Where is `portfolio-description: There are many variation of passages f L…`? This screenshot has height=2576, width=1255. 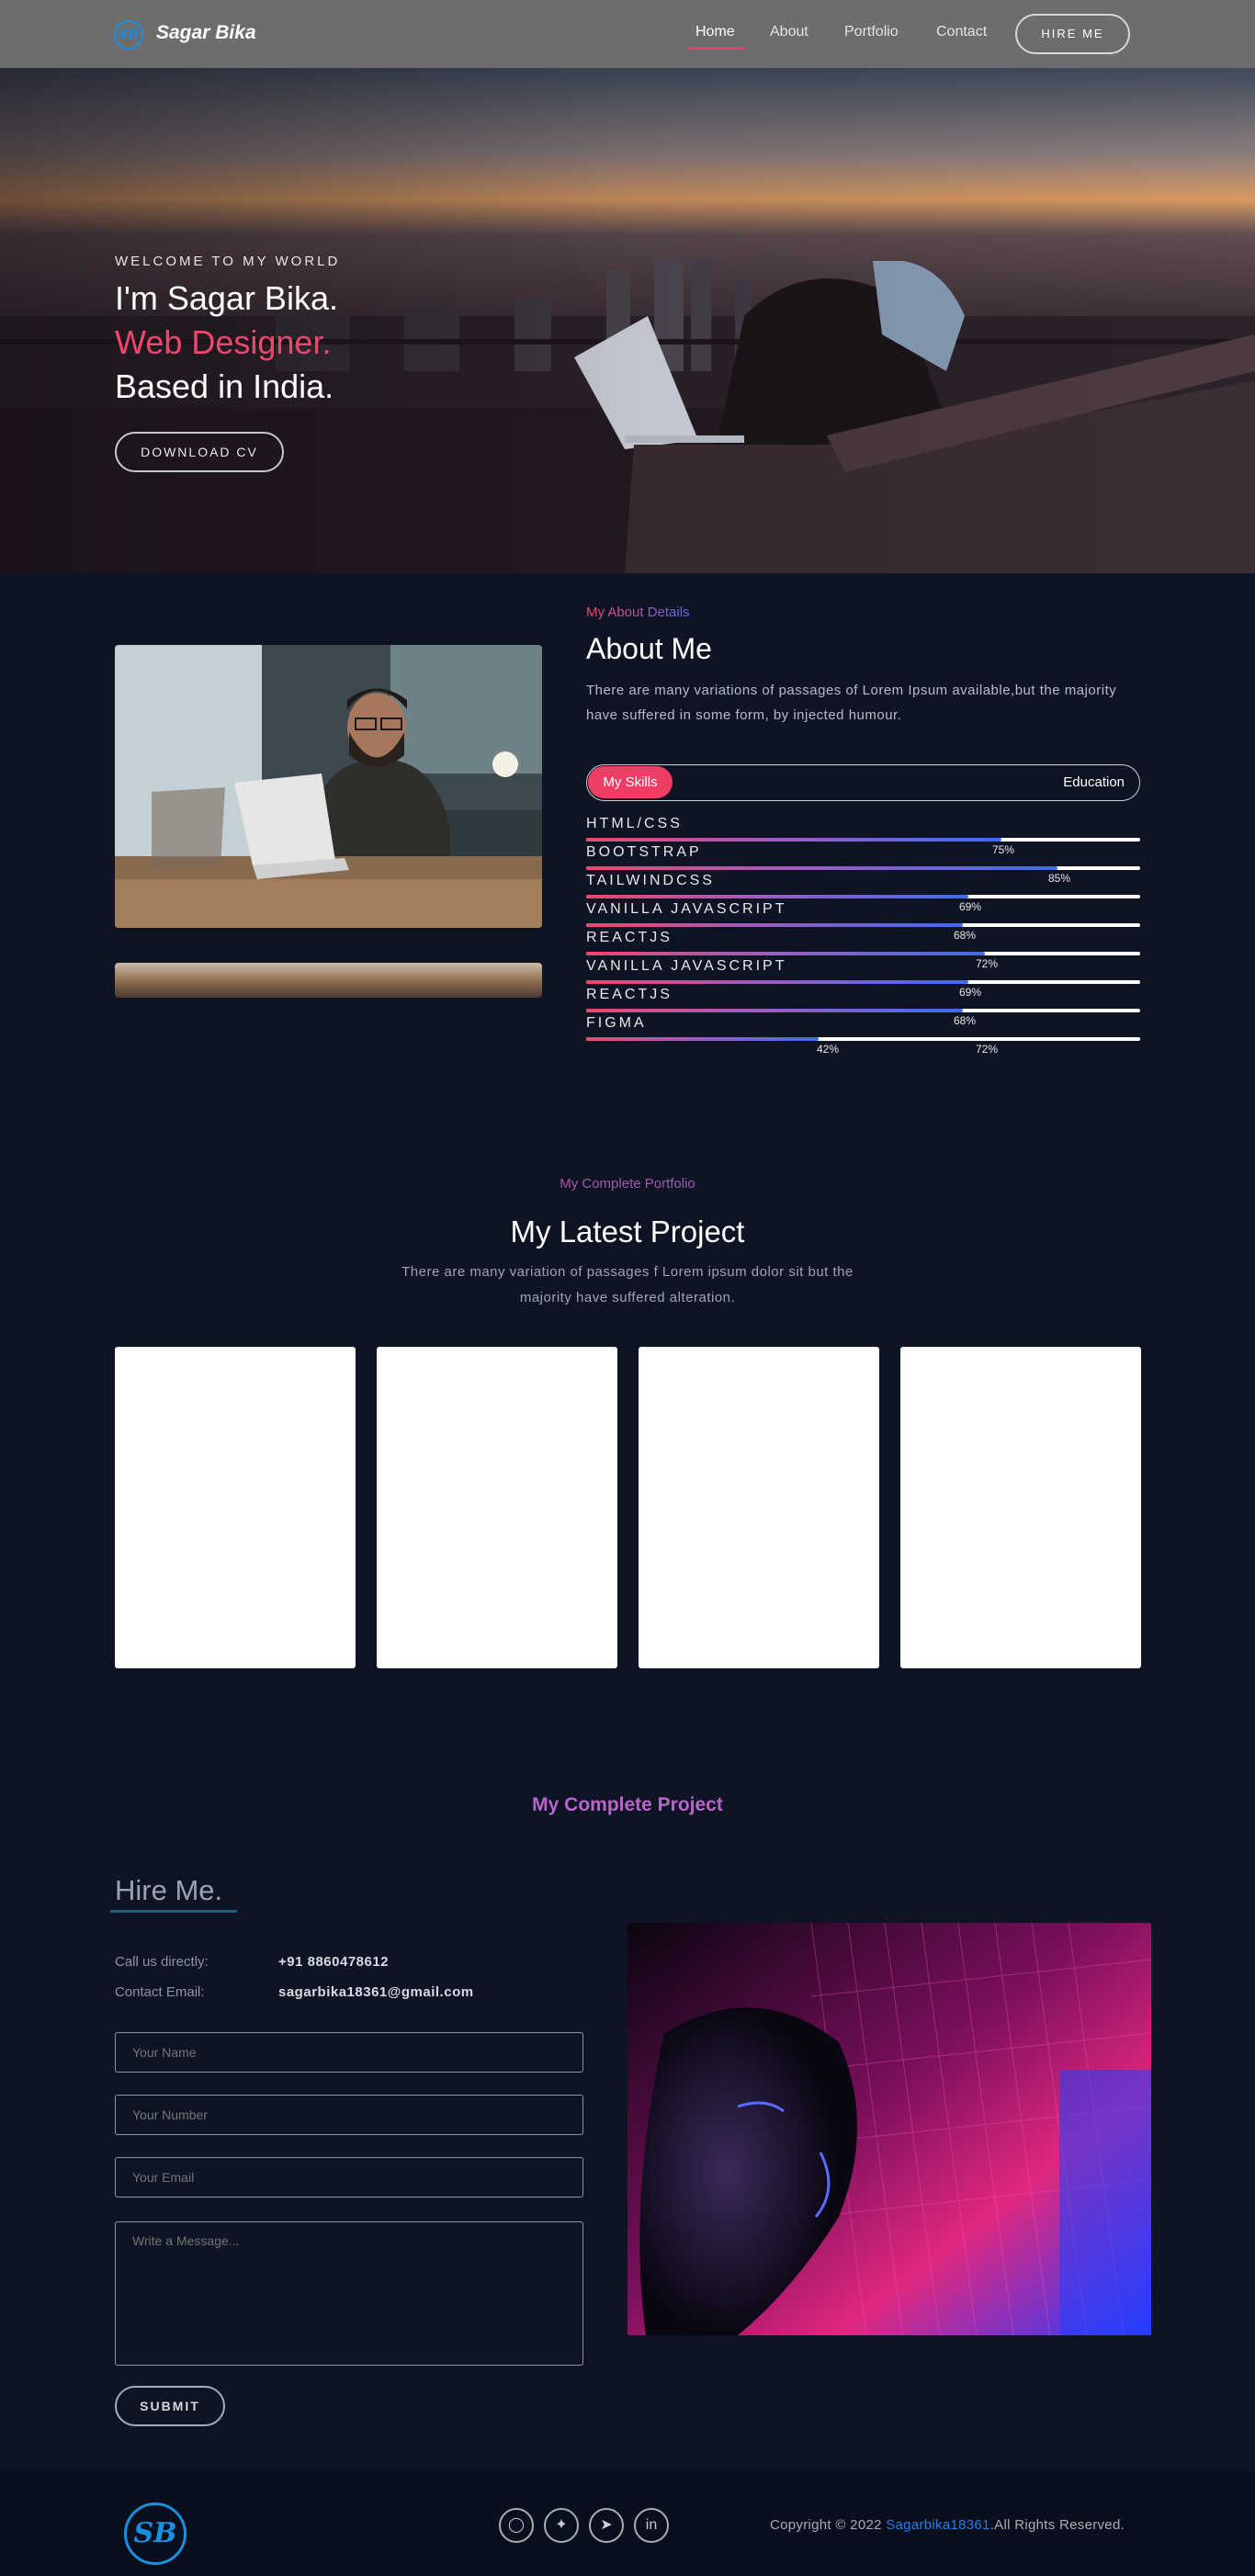 portfolio-description: There are many variation of passages f L… is located at coordinates (627, 1284).